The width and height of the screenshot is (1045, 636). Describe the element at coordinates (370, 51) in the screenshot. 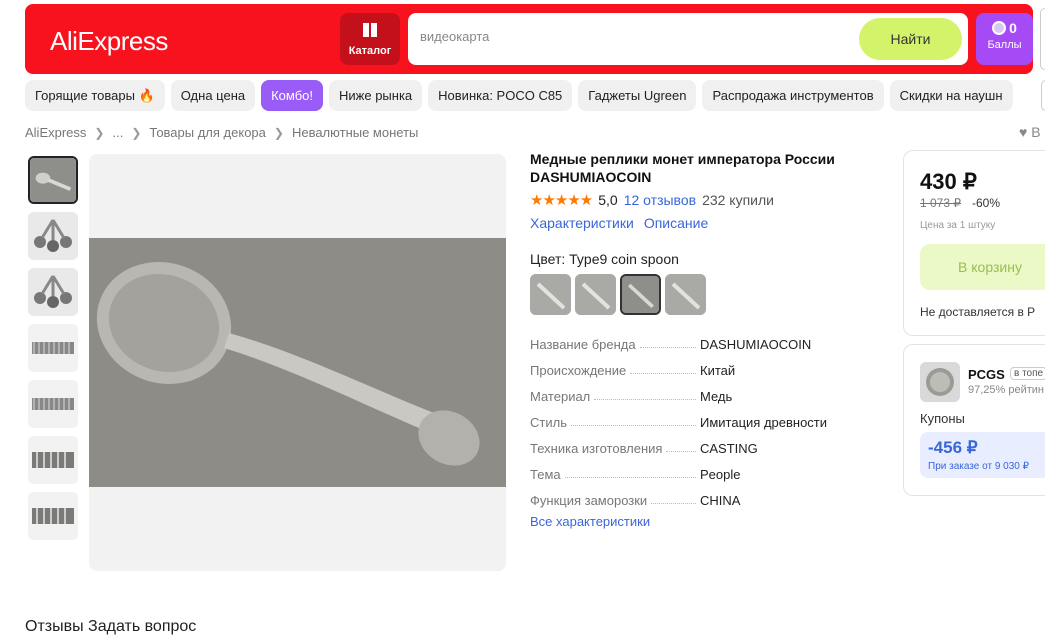

I see `catalog-label: Каталог` at that location.